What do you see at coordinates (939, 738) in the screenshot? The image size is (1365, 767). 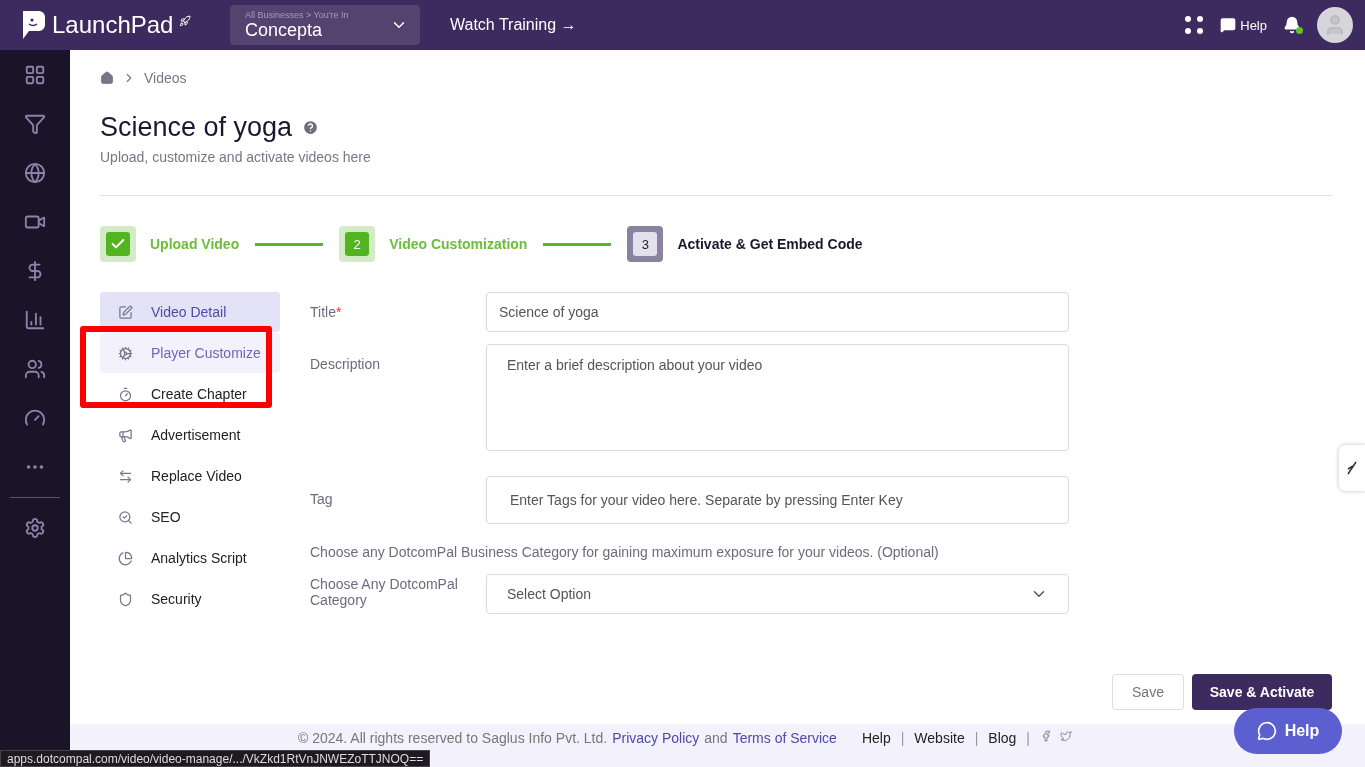 I see `footer-link: Website` at bounding box center [939, 738].